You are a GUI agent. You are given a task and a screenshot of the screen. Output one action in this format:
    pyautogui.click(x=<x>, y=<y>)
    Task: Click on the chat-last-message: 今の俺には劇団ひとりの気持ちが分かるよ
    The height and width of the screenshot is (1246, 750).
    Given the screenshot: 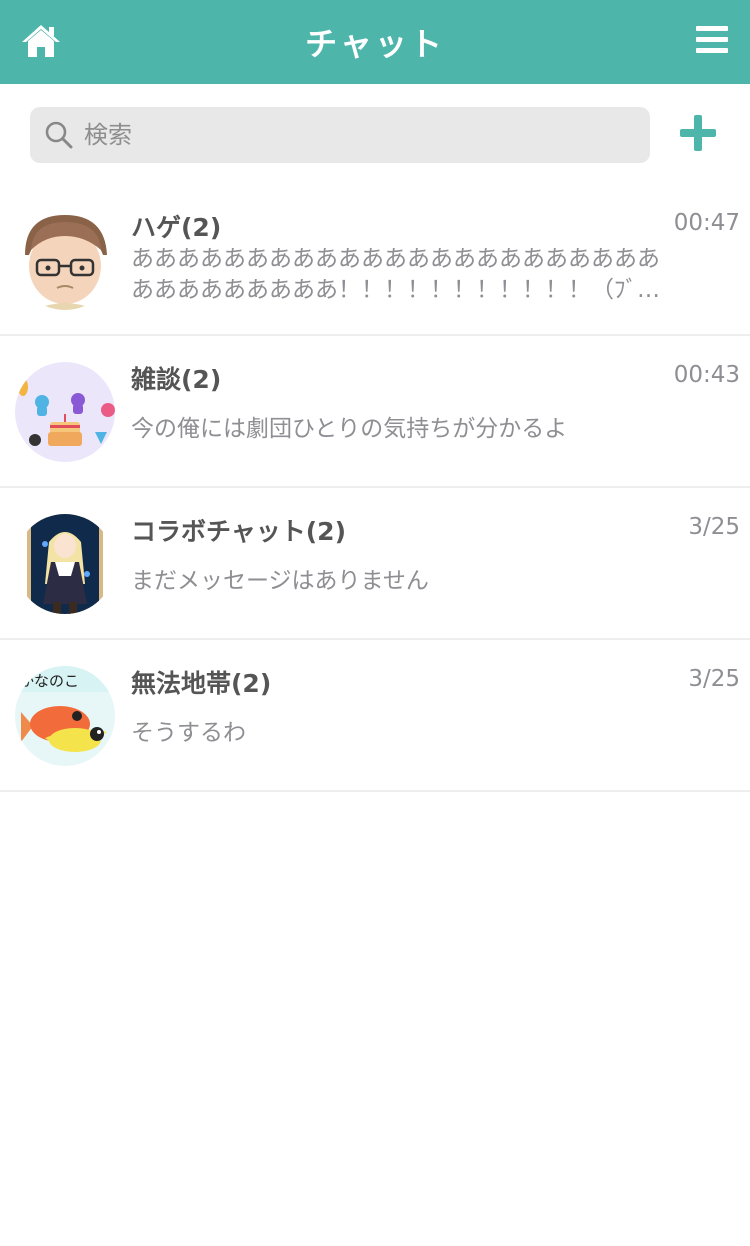 What is the action you would take?
    pyautogui.click(x=349, y=429)
    